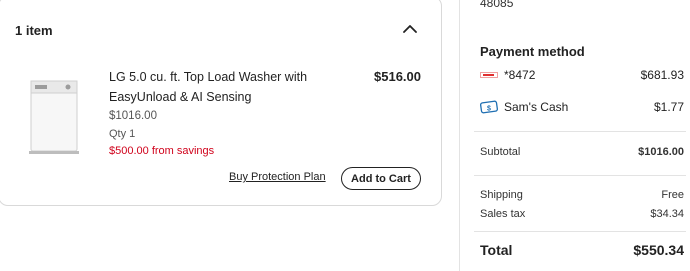  Describe the element at coordinates (667, 214) in the screenshot. I see `sales-tax-value: $34.34` at that location.